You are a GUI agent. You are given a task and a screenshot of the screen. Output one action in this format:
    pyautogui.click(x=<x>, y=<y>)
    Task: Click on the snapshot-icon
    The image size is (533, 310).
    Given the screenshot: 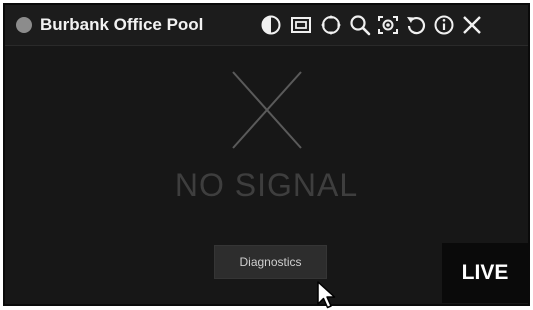 What is the action you would take?
    pyautogui.click(x=388, y=25)
    